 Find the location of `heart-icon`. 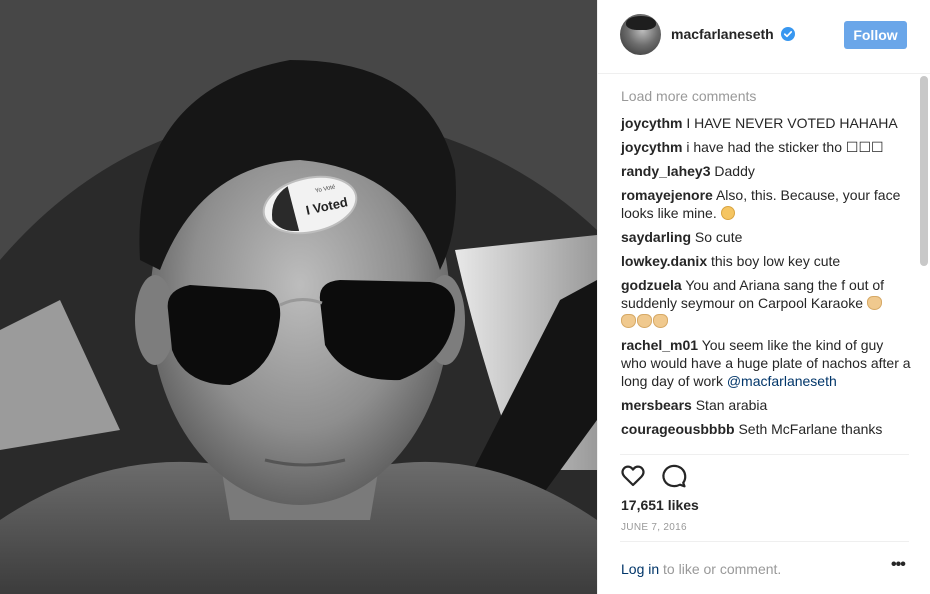

heart-icon is located at coordinates (633, 476).